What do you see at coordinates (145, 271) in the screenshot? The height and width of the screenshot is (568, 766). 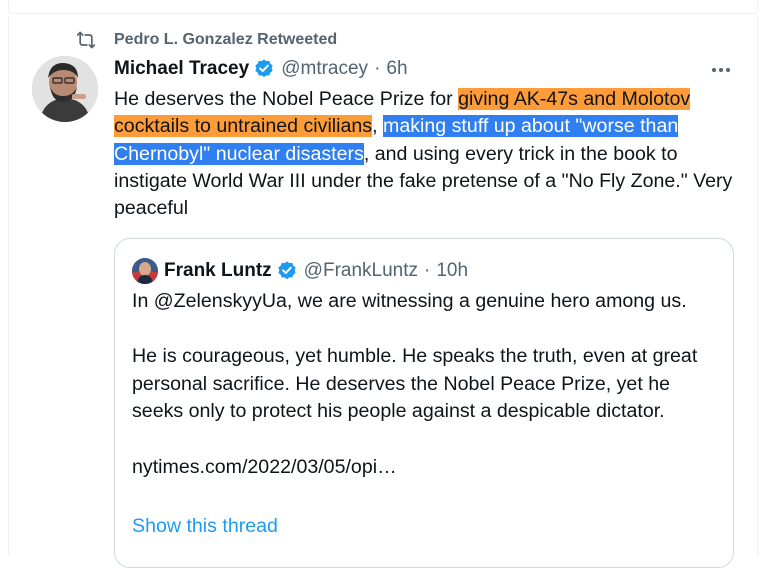 I see `quoted-author-avatar` at bounding box center [145, 271].